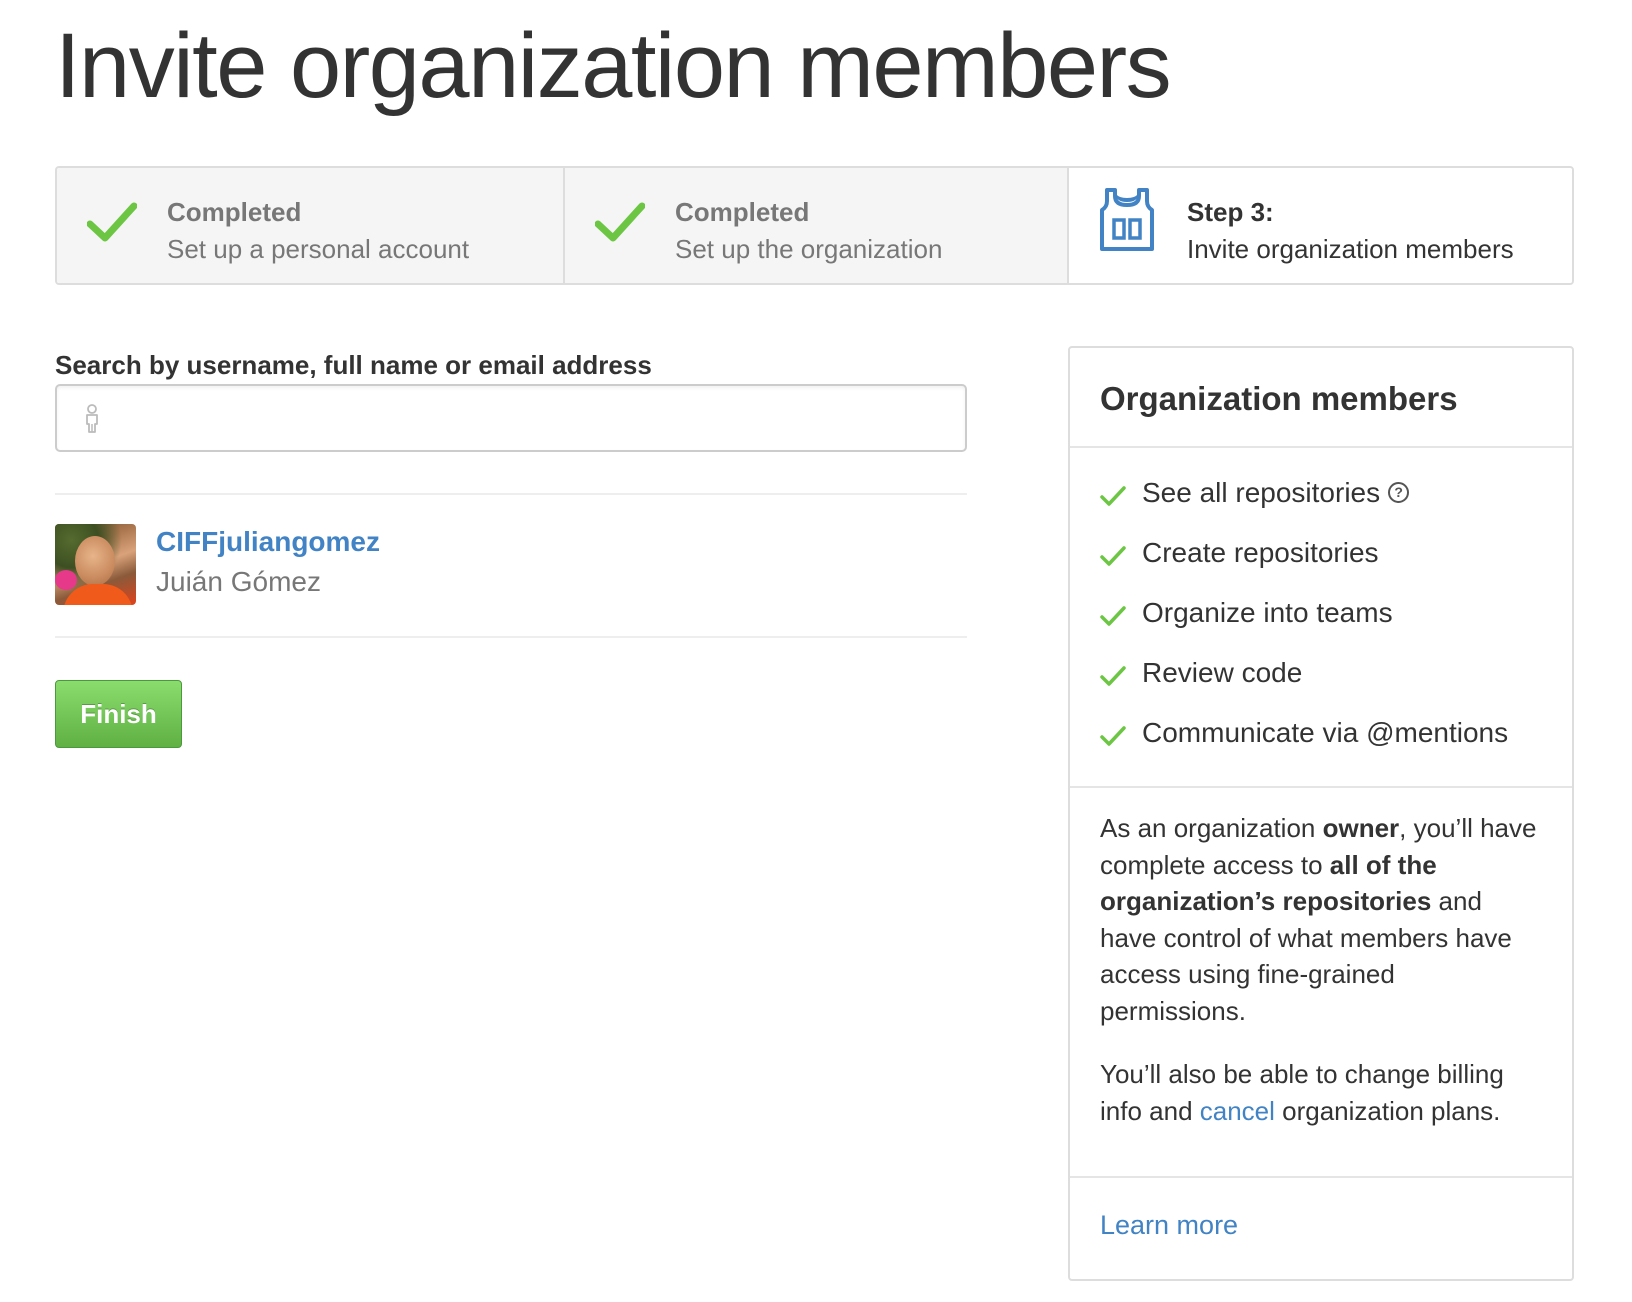 This screenshot has width=1632, height=1302. What do you see at coordinates (537, 418) in the screenshot?
I see `search-input` at bounding box center [537, 418].